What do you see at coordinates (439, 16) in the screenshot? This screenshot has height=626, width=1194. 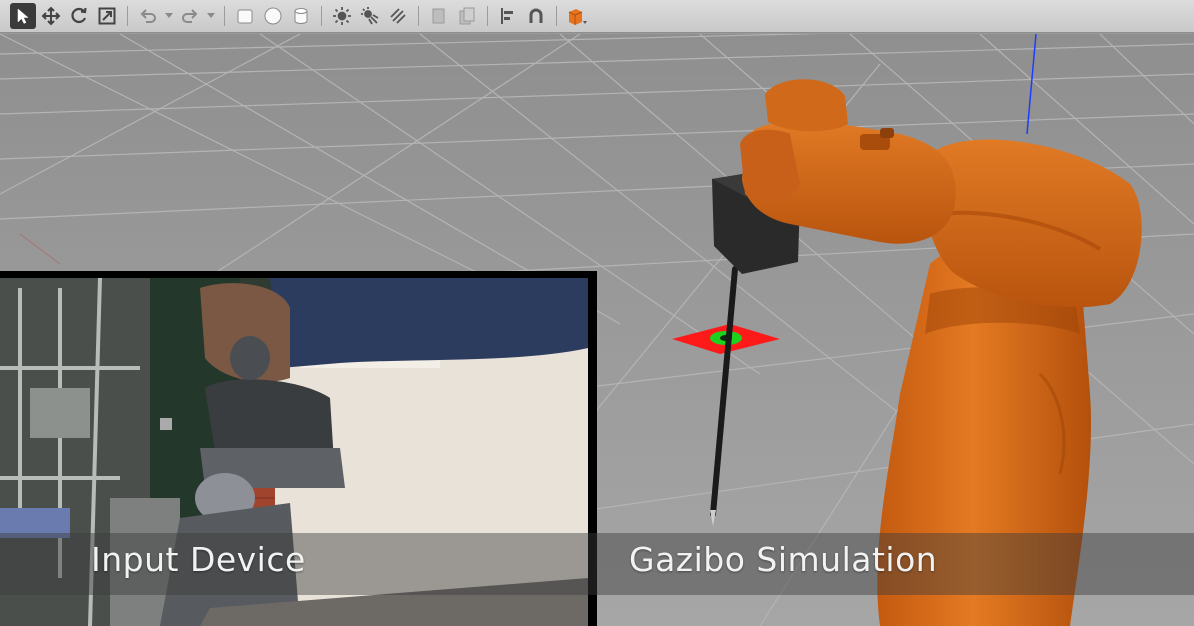 I see `copy-icon` at bounding box center [439, 16].